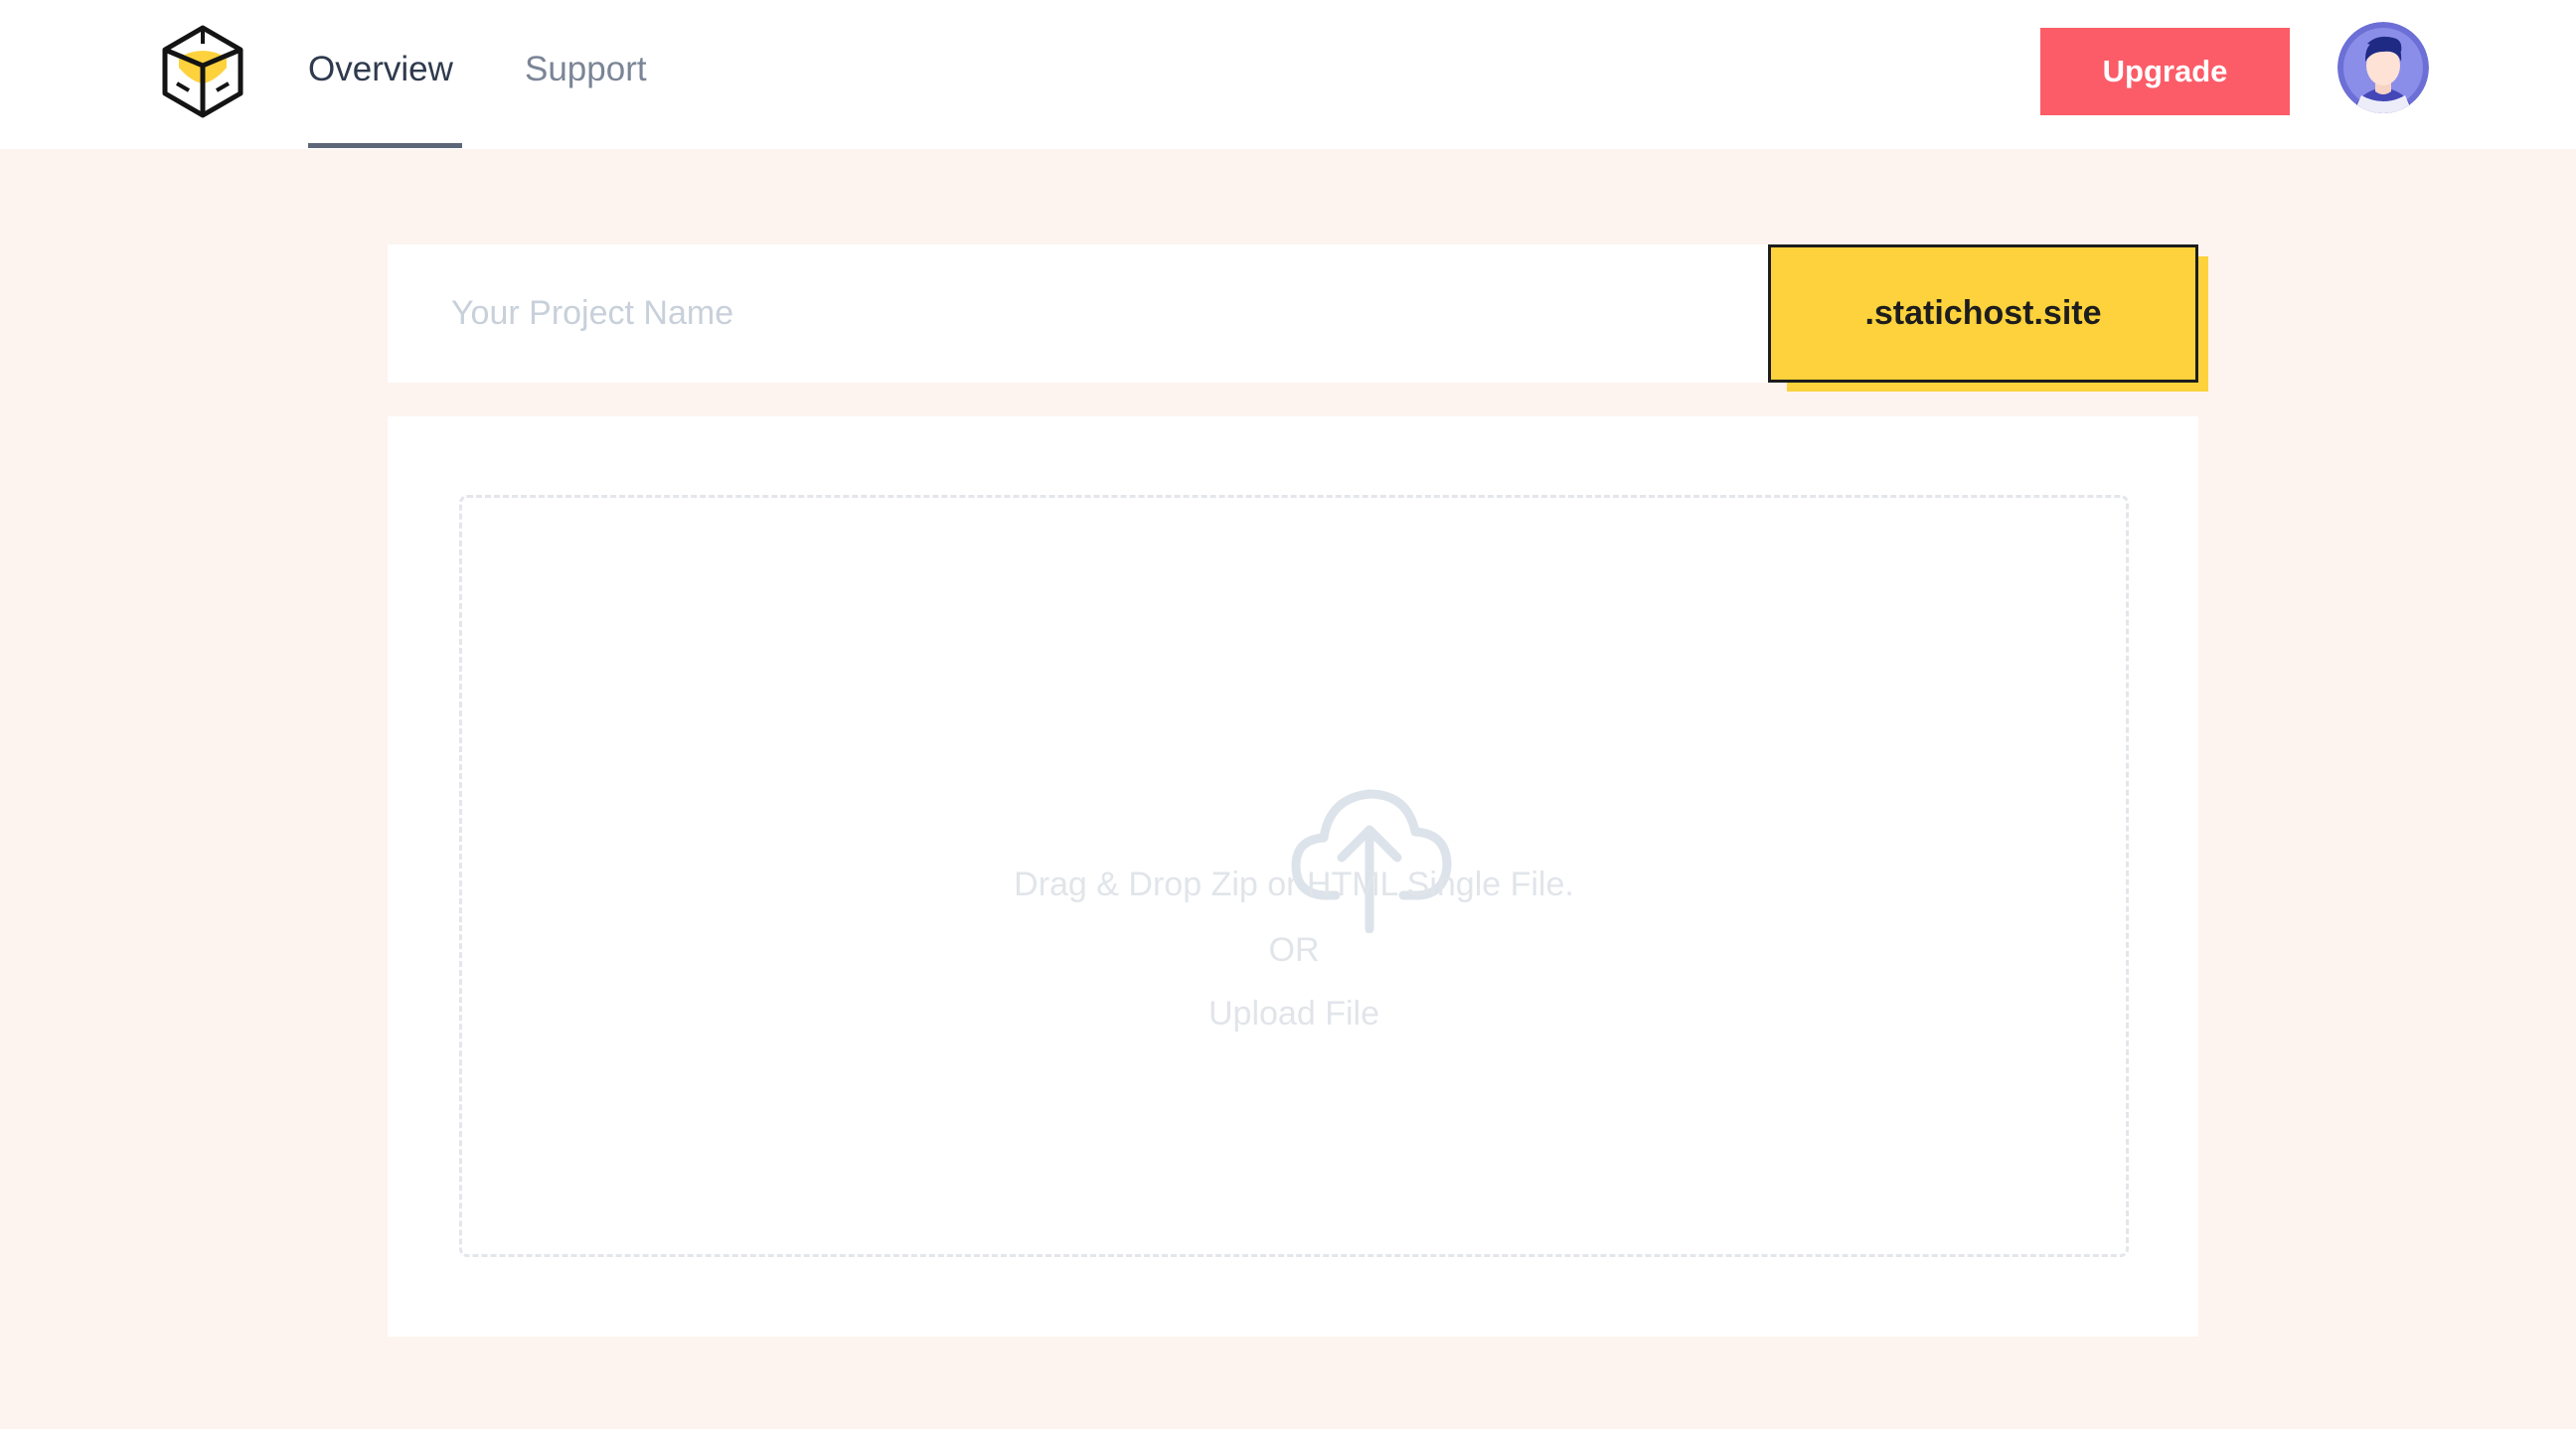 The image size is (2576, 1429). I want to click on cube-logo-icon, so click(202, 71).